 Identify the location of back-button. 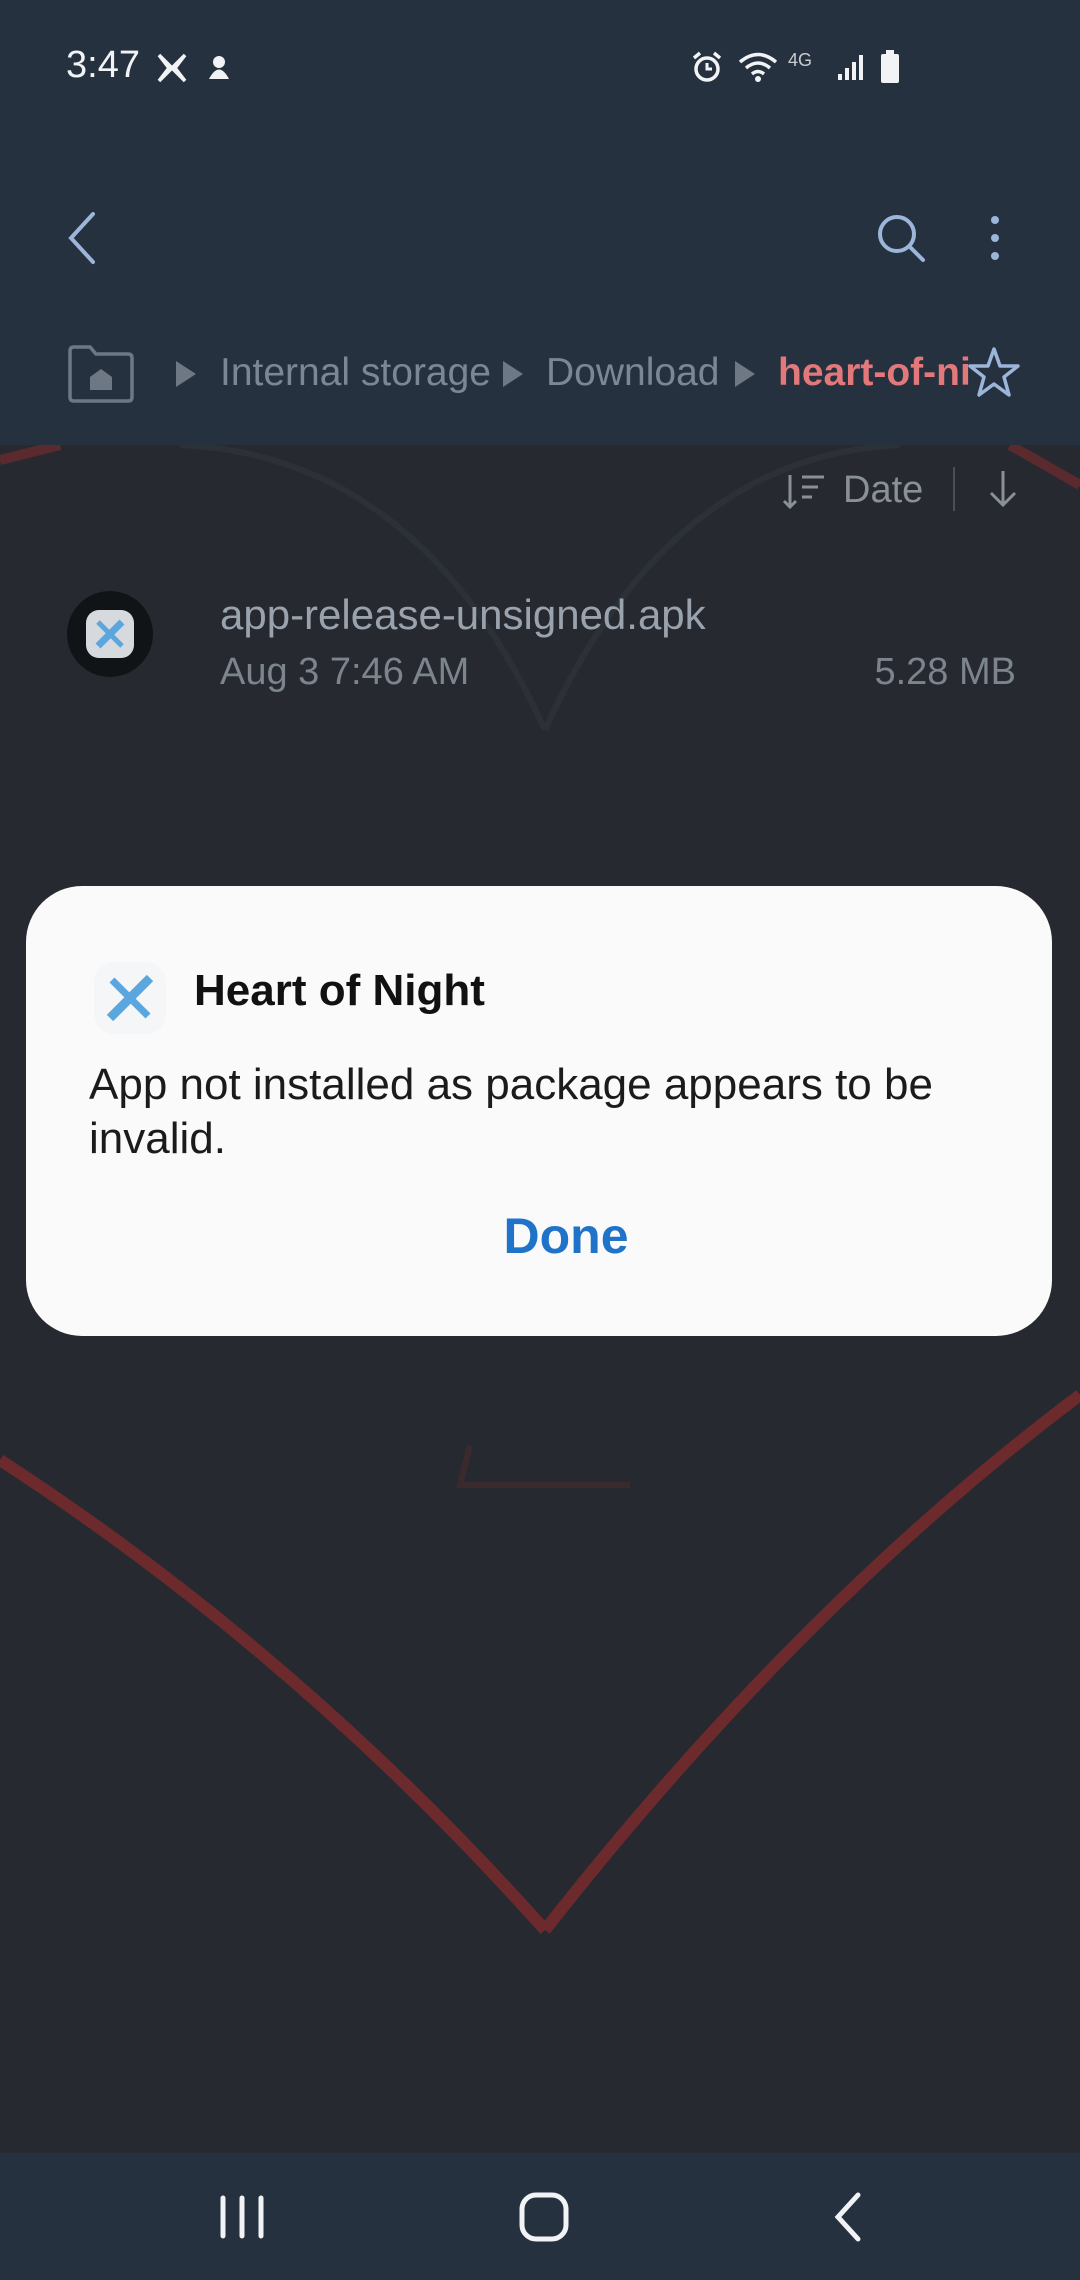
(83, 238).